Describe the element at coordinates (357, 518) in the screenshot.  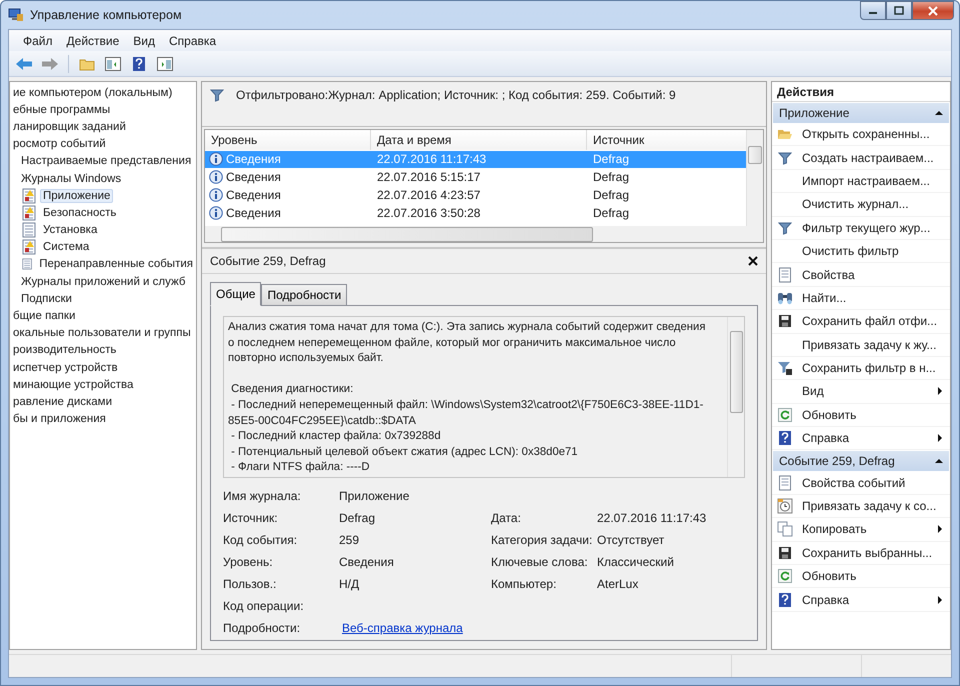
I see `field-value: Defrag` at that location.